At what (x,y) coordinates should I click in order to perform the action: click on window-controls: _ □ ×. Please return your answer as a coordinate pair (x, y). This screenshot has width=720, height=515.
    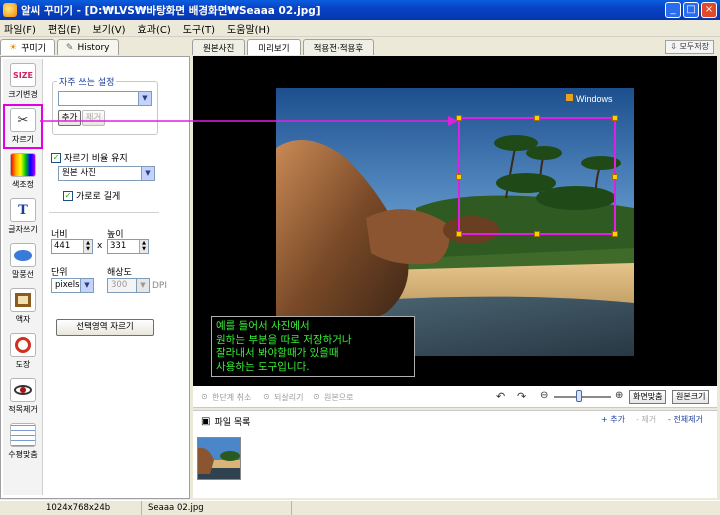
    Looking at the image, I should click on (691, 10).